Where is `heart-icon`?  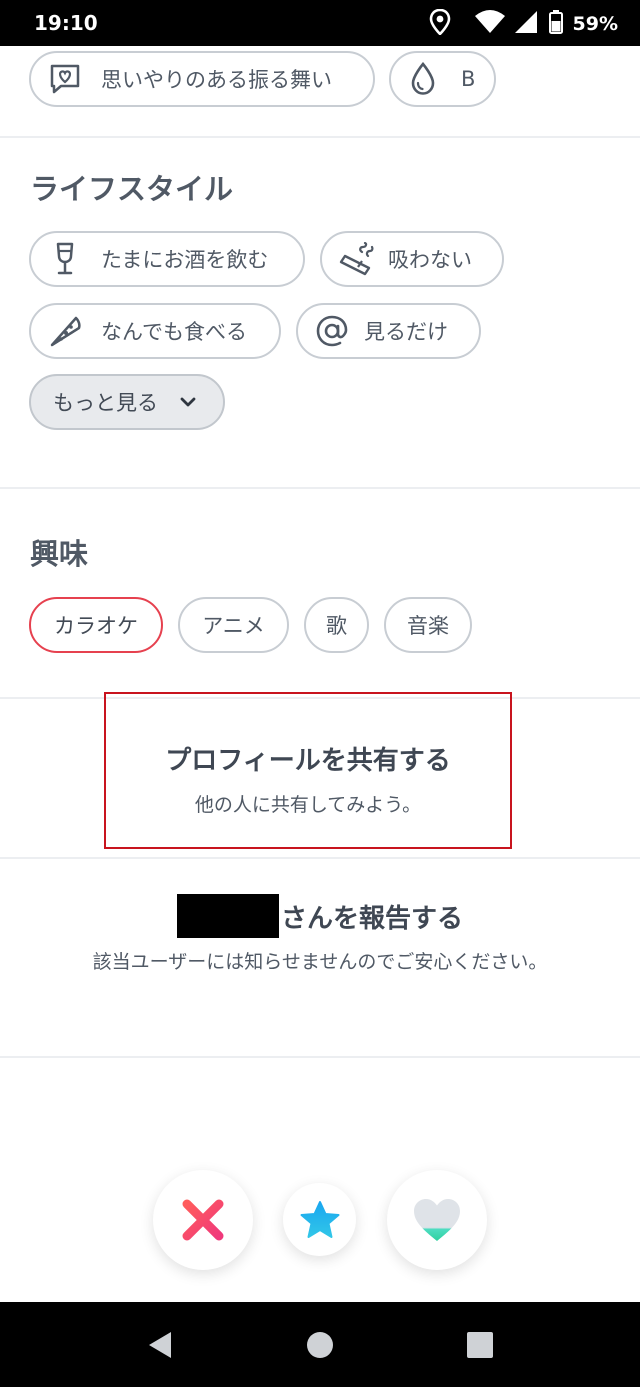 heart-icon is located at coordinates (437, 1220).